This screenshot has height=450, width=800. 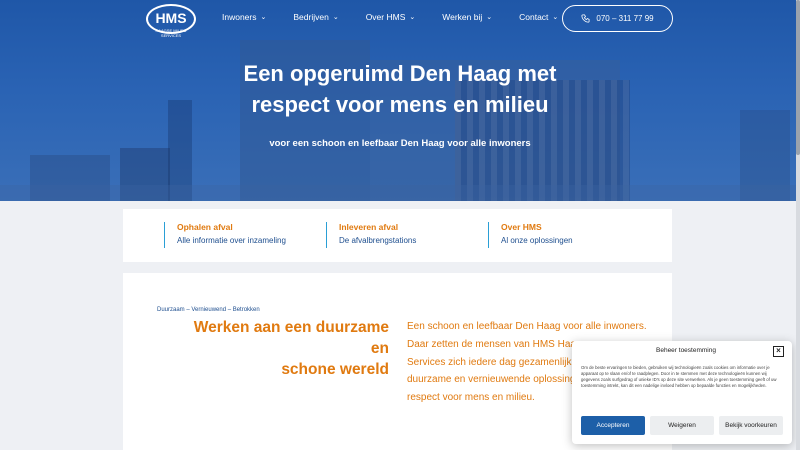 What do you see at coordinates (371, 235) in the screenshot?
I see `quick-link-inleveren: Inleveren afval De afvalbrengstations` at bounding box center [371, 235].